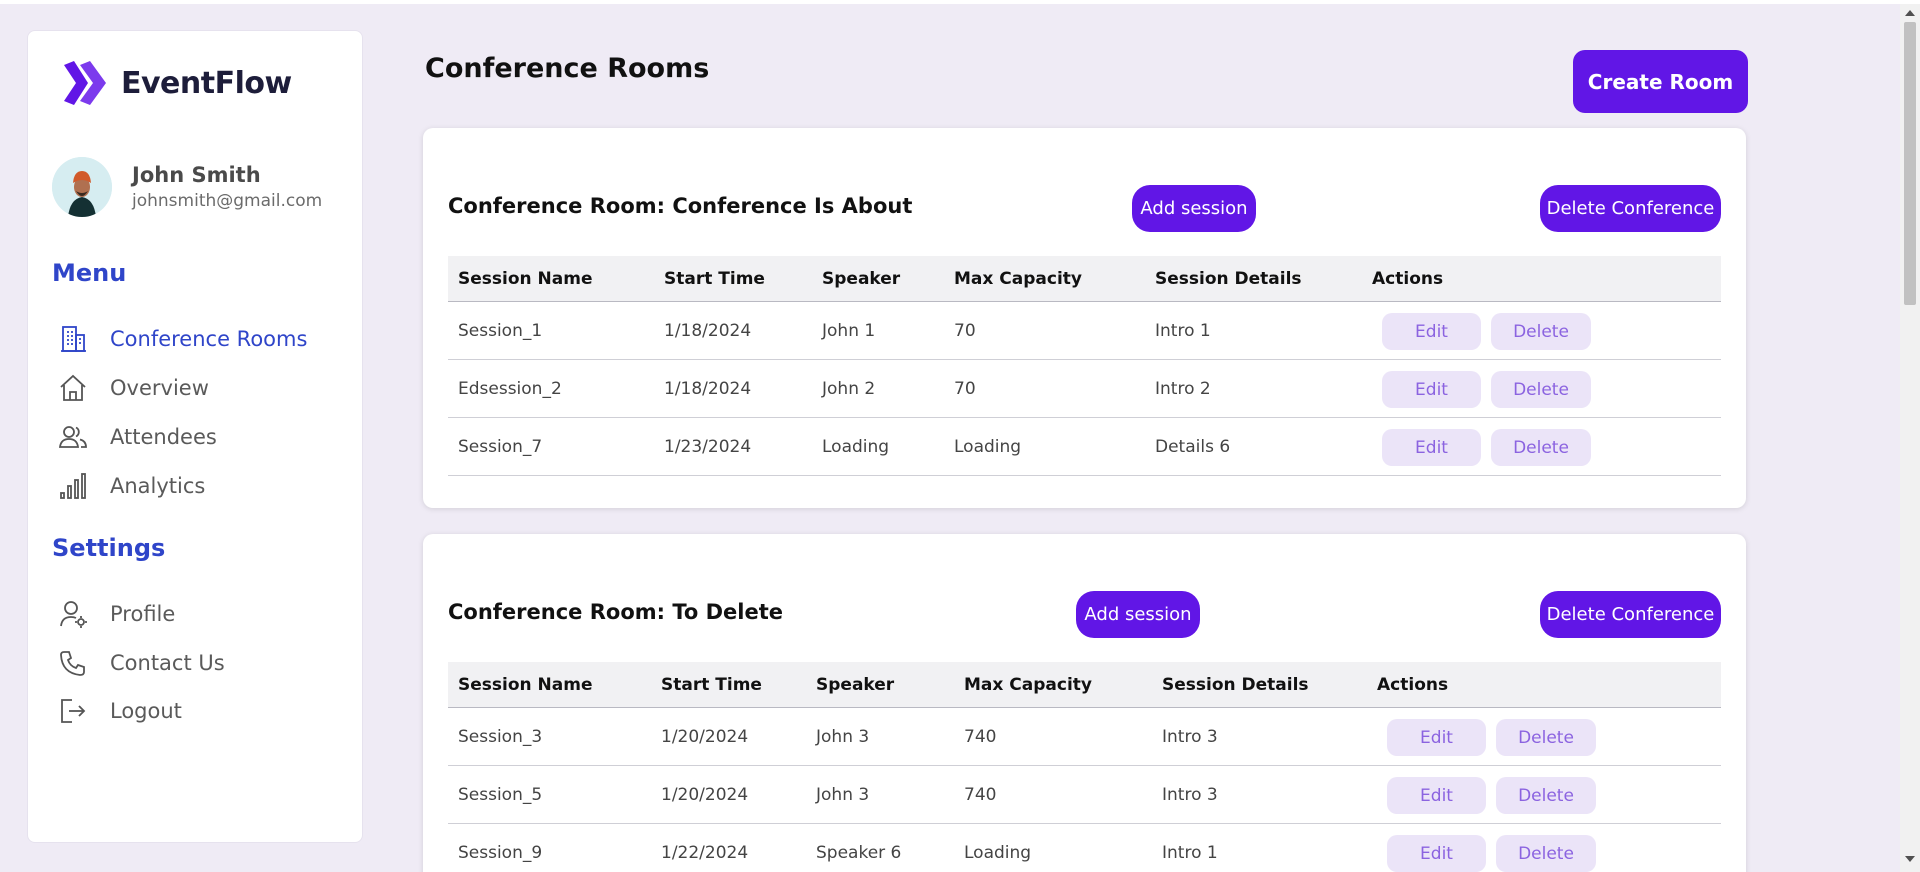 The height and width of the screenshot is (872, 1920). What do you see at coordinates (616, 612) in the screenshot?
I see `conference-room-title: Conference Room: To Delete` at bounding box center [616, 612].